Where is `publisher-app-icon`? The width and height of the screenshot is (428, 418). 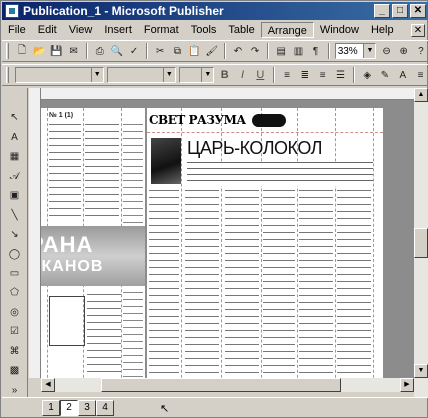
publisher-app-icon is located at coordinates (12, 11).